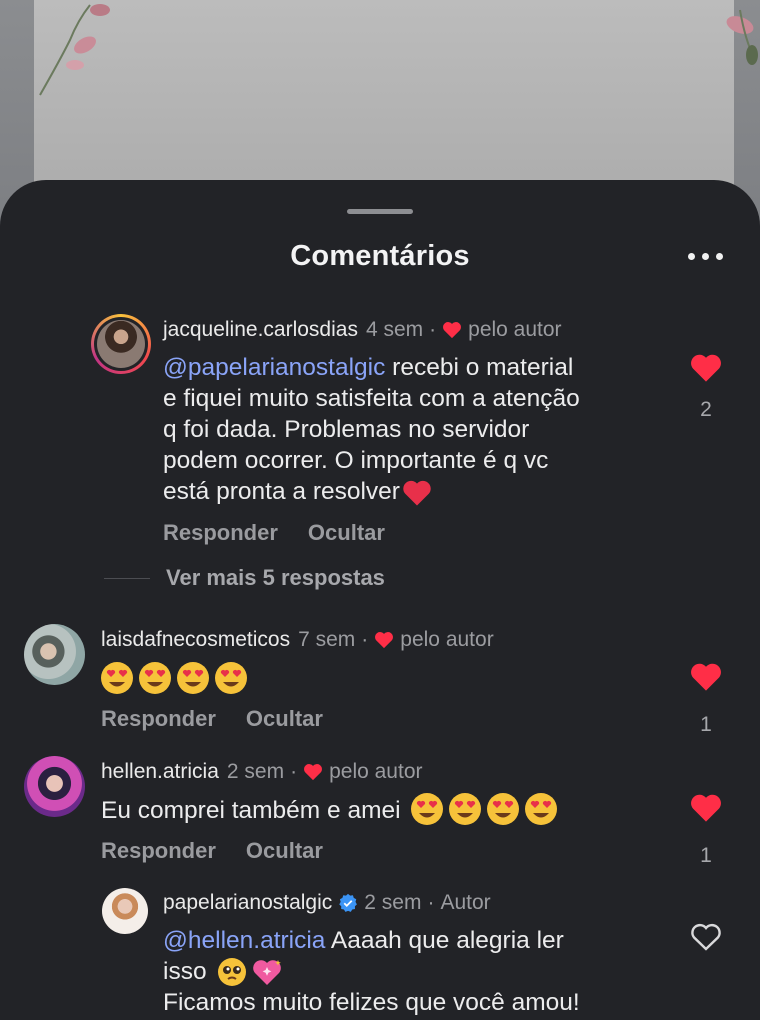 The width and height of the screenshot is (760, 1020). Describe the element at coordinates (244, 940) in the screenshot. I see `mention-link: @hellen.atricia` at that location.